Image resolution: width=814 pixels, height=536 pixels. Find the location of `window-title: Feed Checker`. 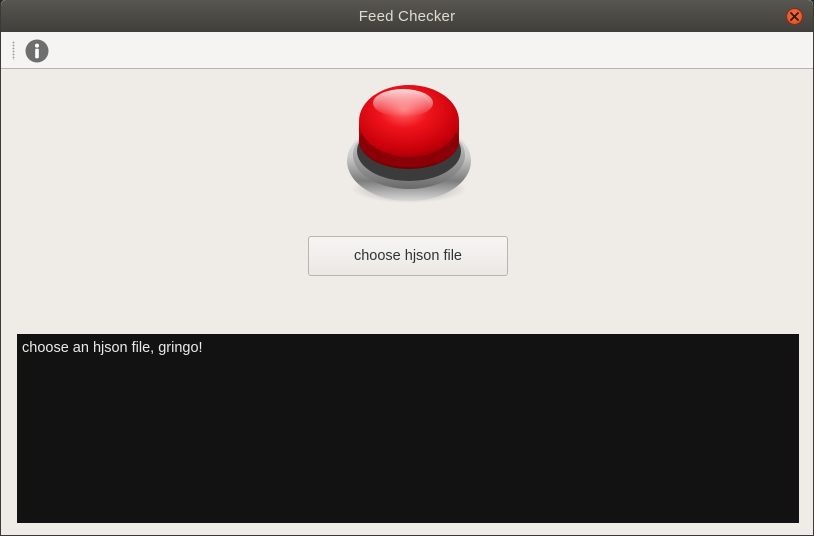

window-title: Feed Checker is located at coordinates (407, 16).